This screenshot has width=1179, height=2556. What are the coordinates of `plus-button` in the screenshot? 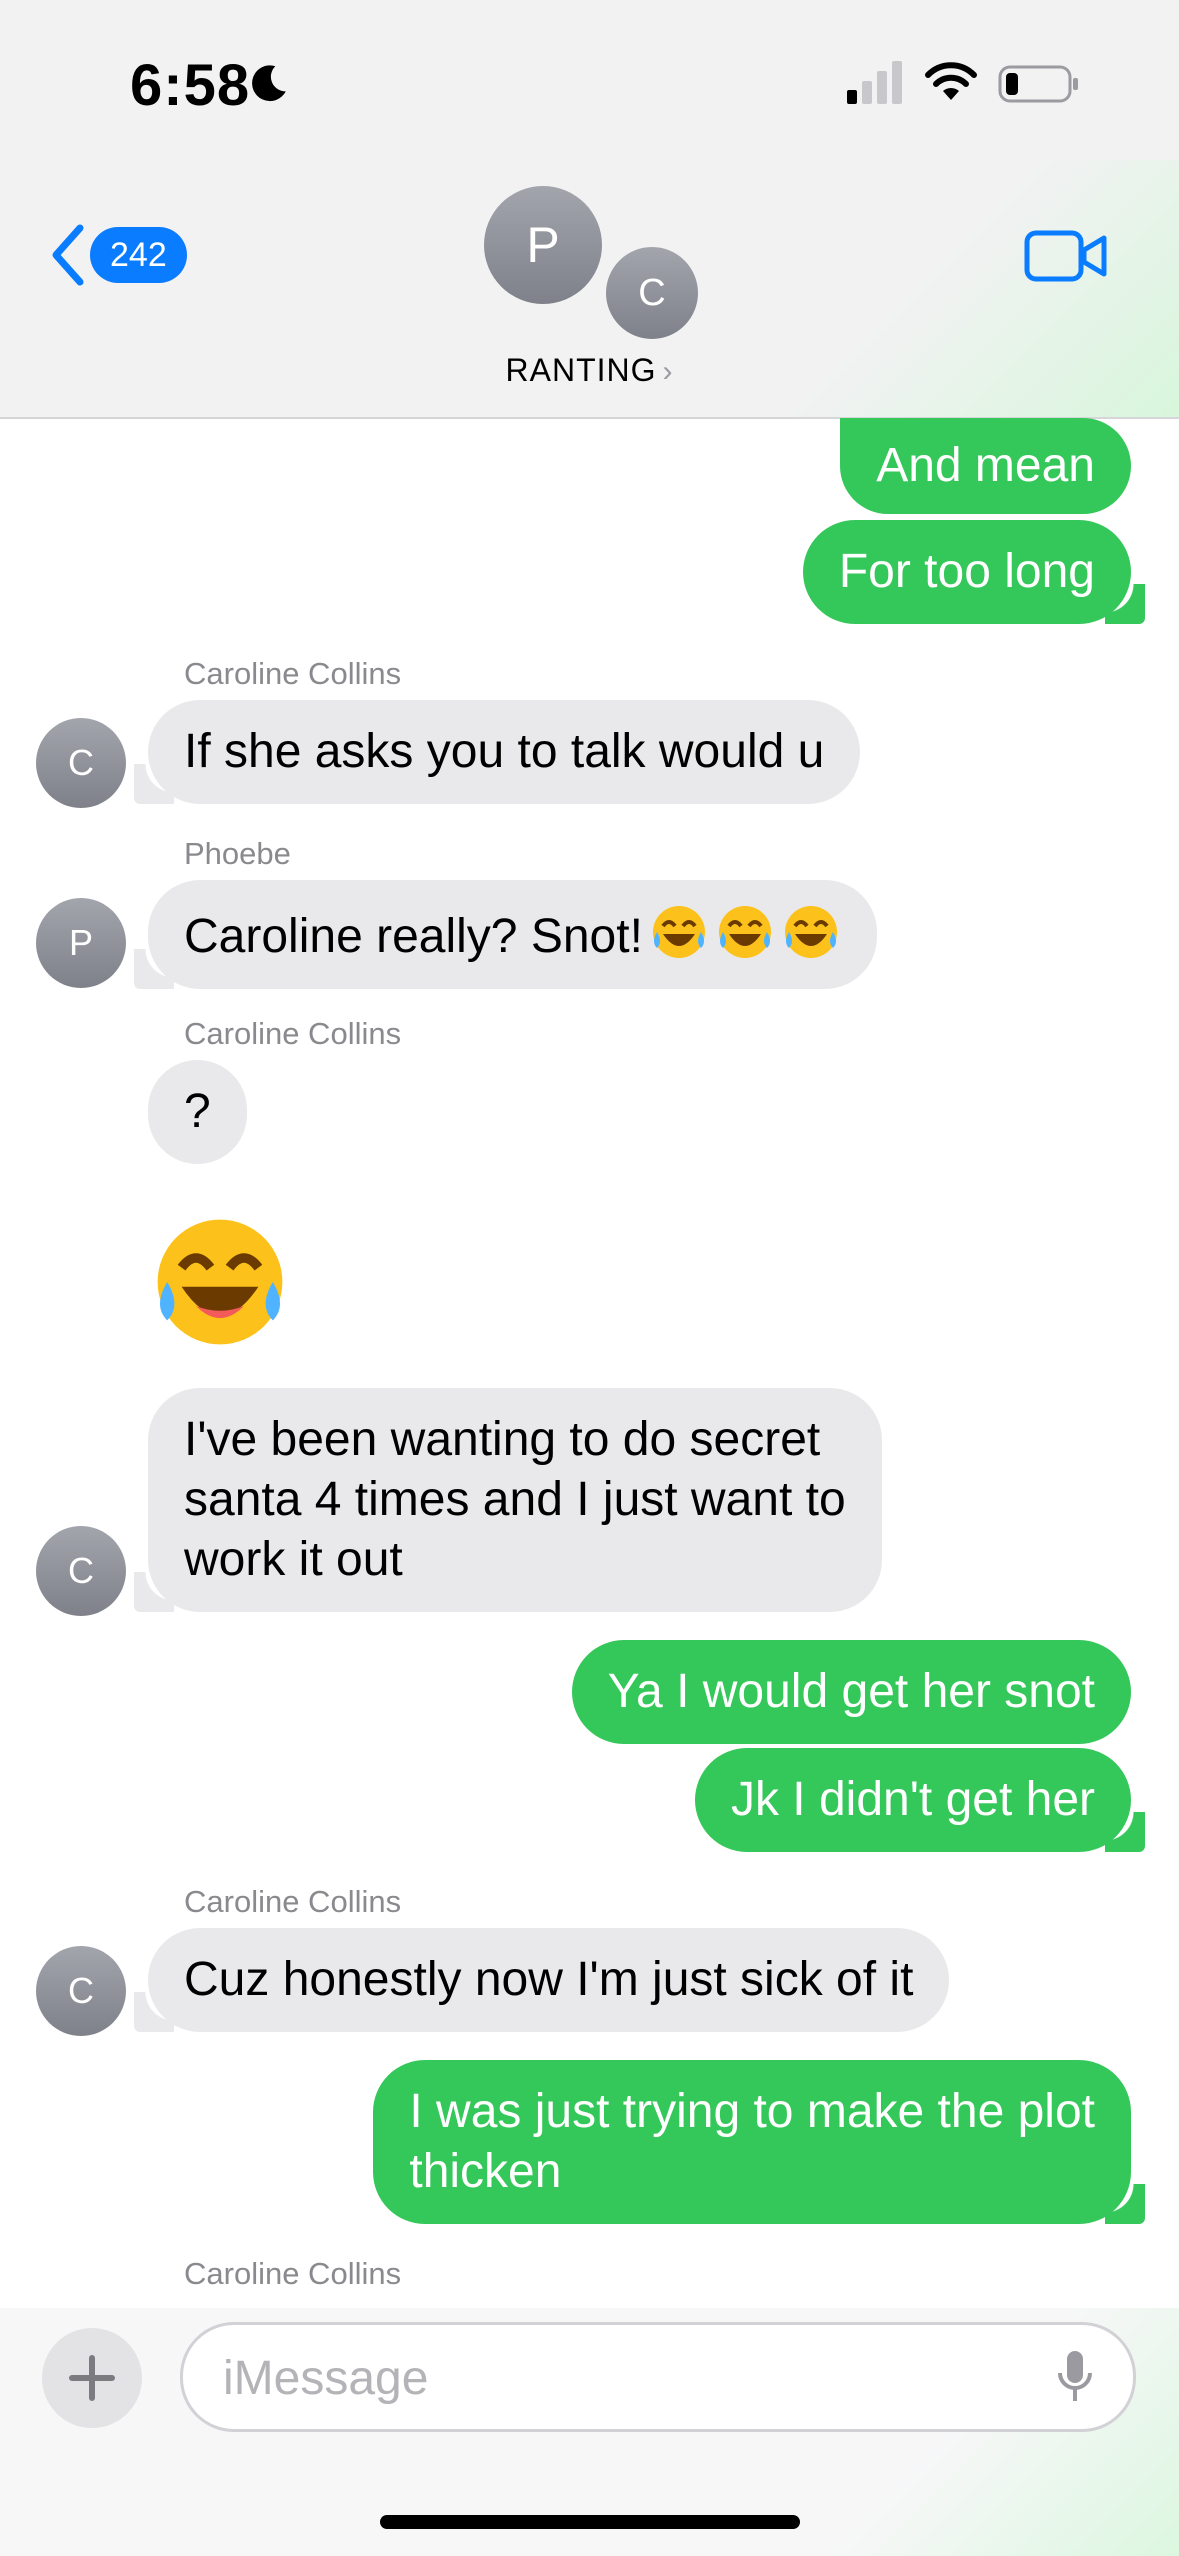 It's located at (92, 2378).